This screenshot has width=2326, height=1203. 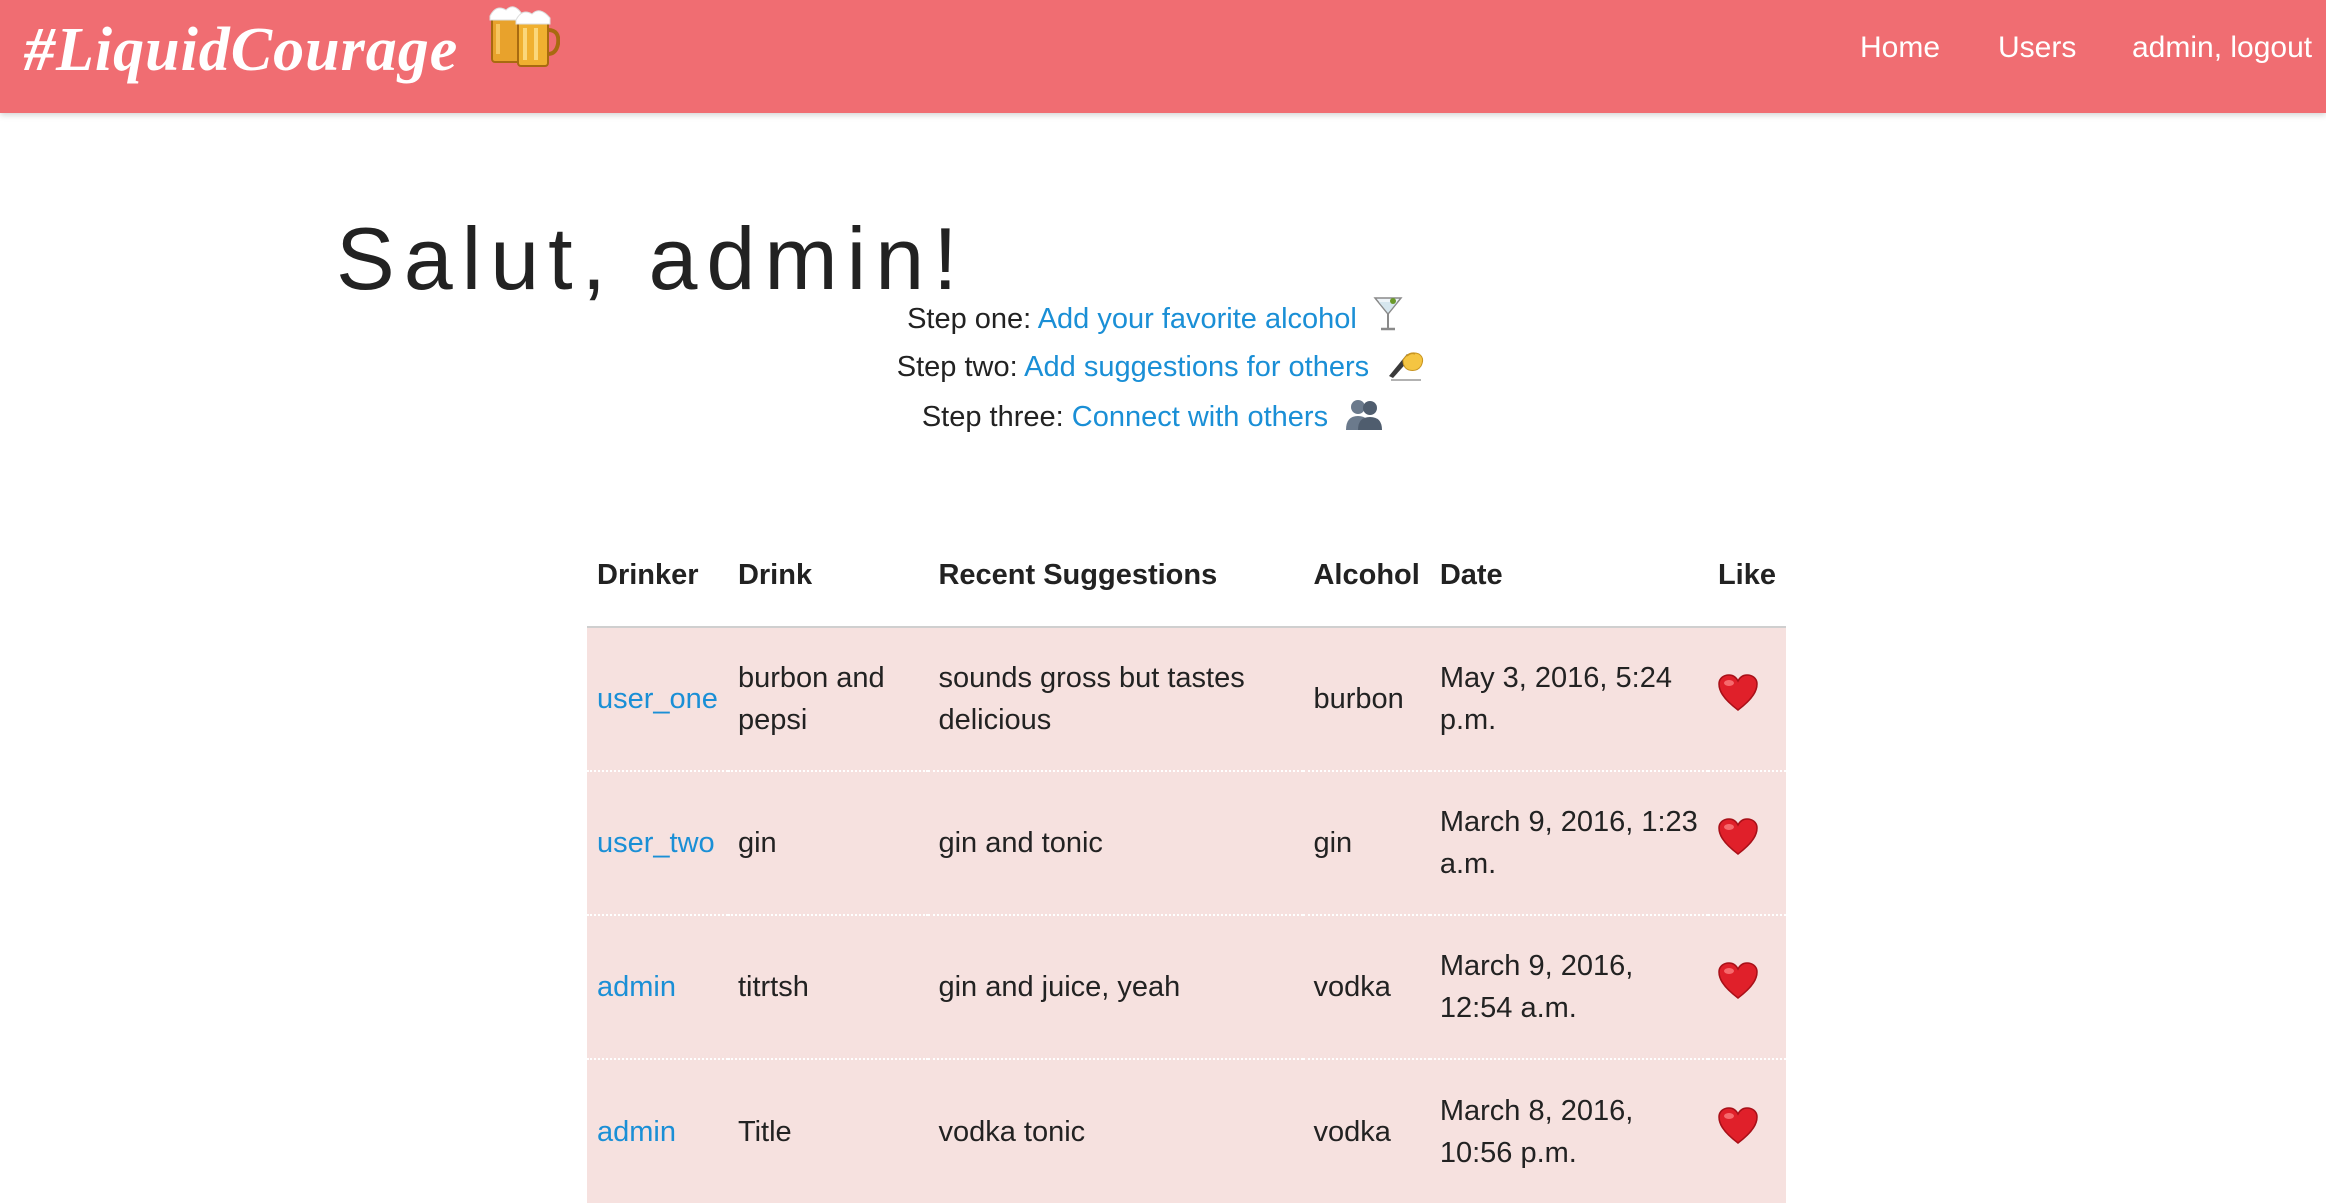 I want to click on brand-logo: #LiquidCourage, so click(x=241, y=50).